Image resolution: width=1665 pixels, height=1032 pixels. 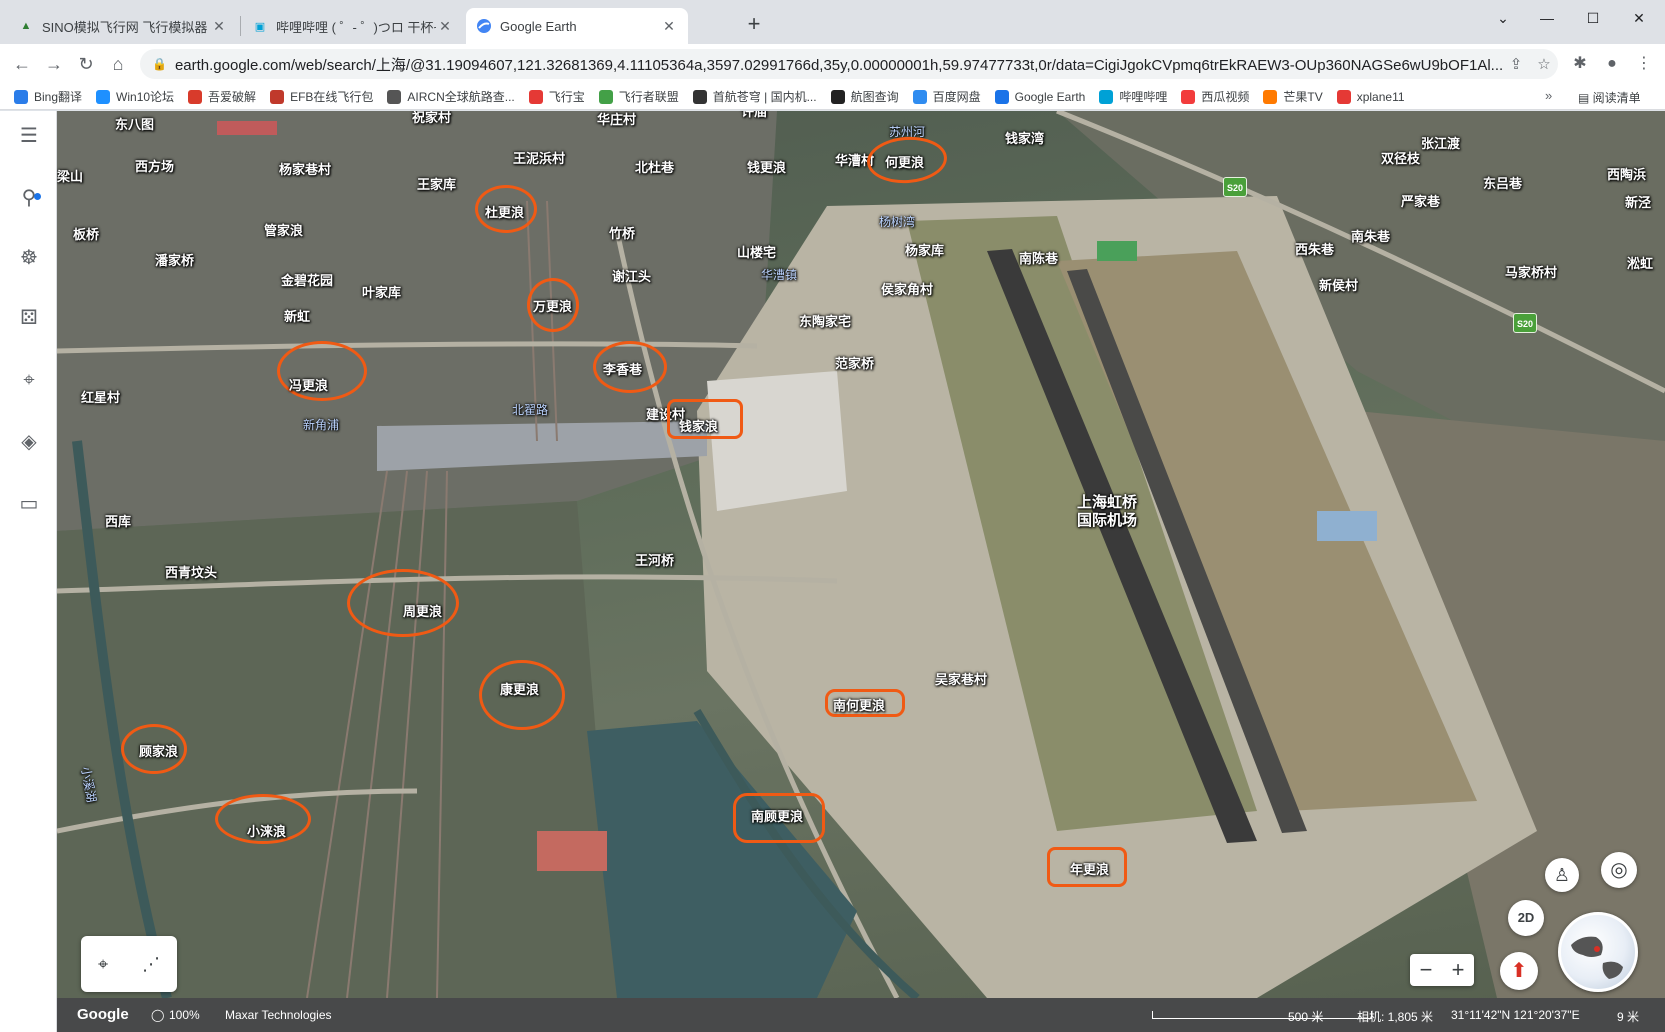 What do you see at coordinates (854, 362) in the screenshot?
I see `place-label: 范家桥` at bounding box center [854, 362].